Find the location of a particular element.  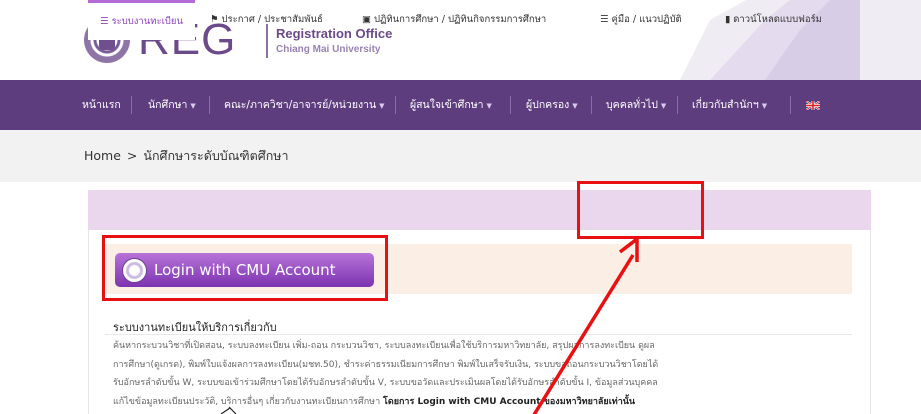

file-icon: ▮ is located at coordinates (728, 19).